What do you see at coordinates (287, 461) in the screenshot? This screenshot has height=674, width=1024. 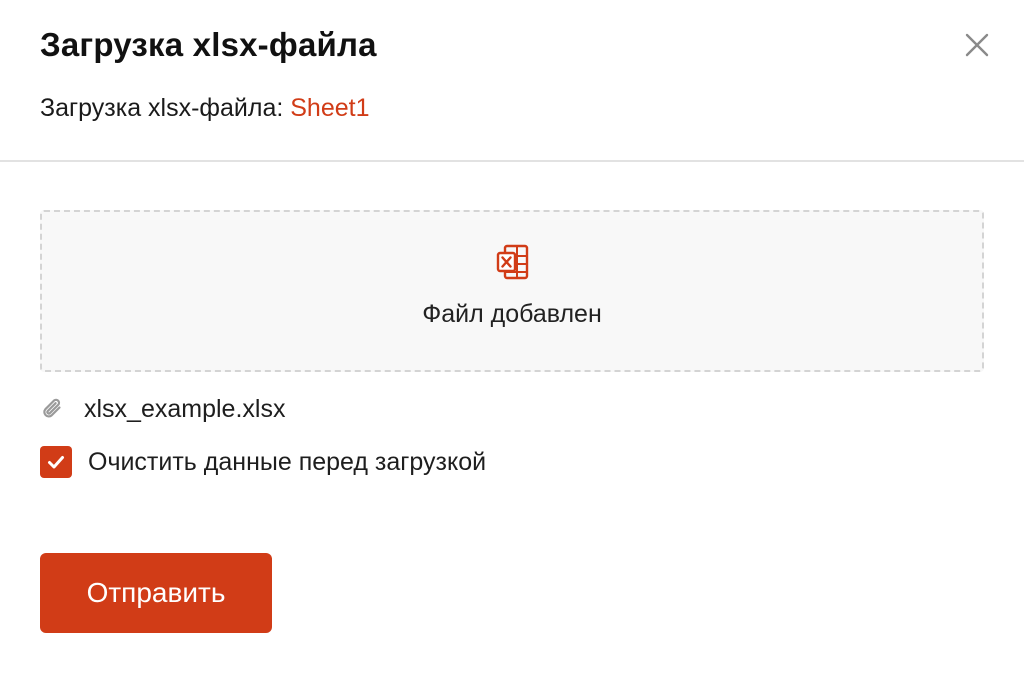 I see `clear-data-label: Очистить данные перед загрузкой` at bounding box center [287, 461].